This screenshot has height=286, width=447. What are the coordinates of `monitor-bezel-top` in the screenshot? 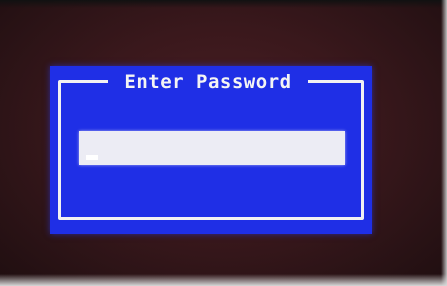 It's located at (223, 4).